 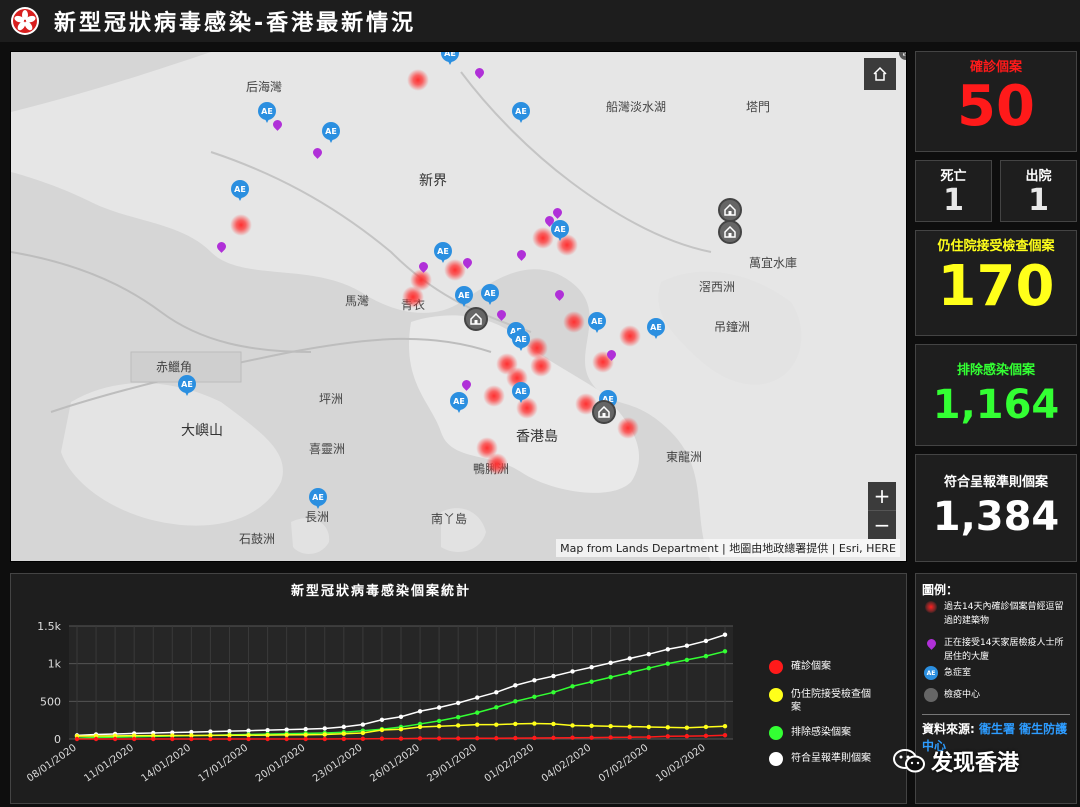 What do you see at coordinates (953, 200) in the screenshot?
I see `death-value: 1` at bounding box center [953, 200].